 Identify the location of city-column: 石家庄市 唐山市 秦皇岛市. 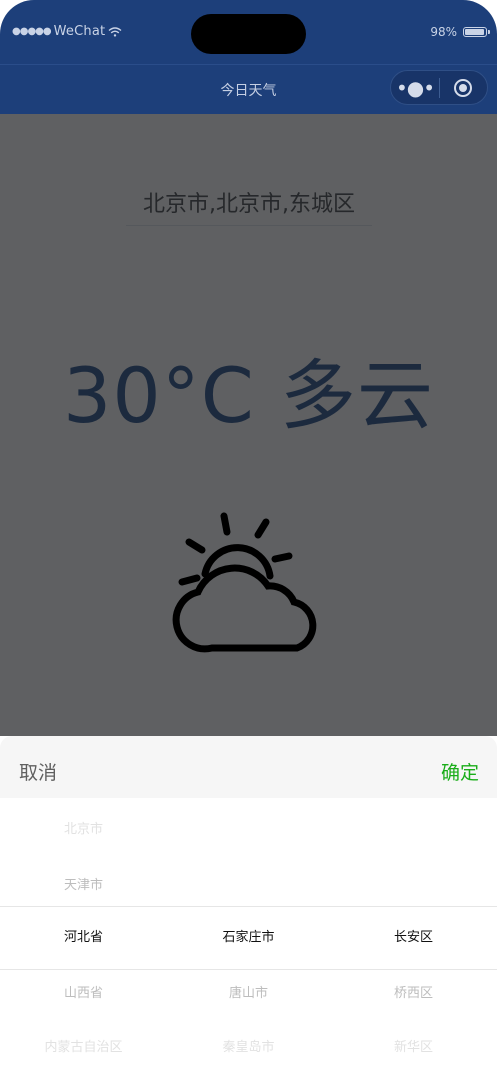
(248, 938).